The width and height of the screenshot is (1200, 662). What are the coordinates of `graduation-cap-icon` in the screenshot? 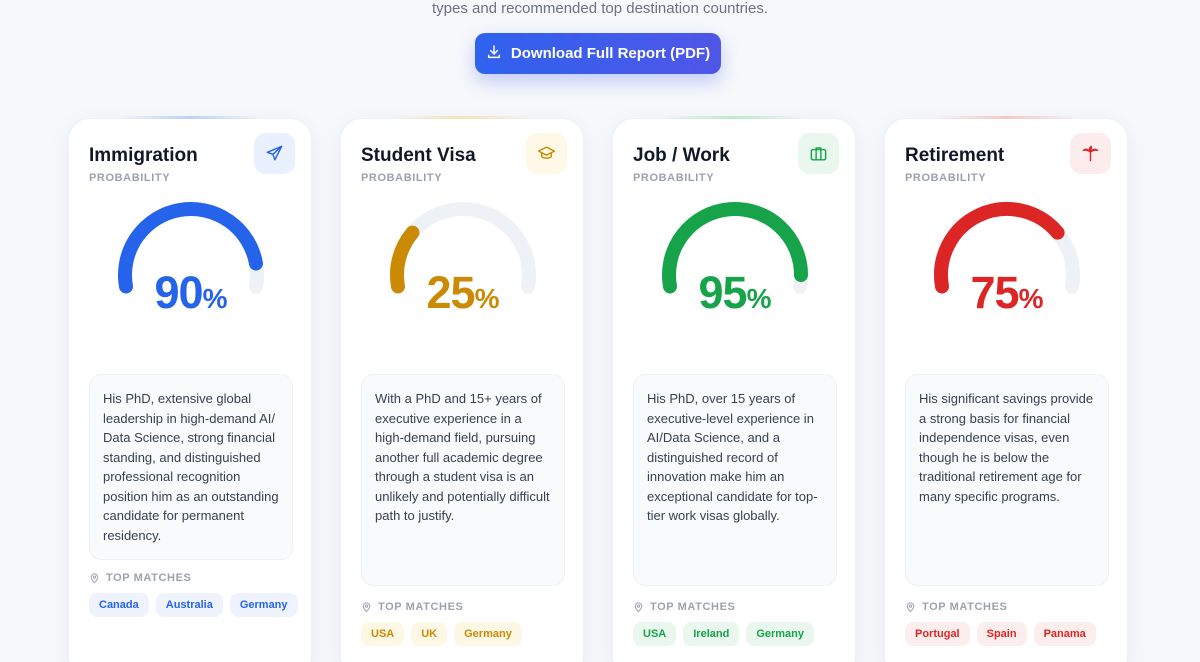 It's located at (546, 153).